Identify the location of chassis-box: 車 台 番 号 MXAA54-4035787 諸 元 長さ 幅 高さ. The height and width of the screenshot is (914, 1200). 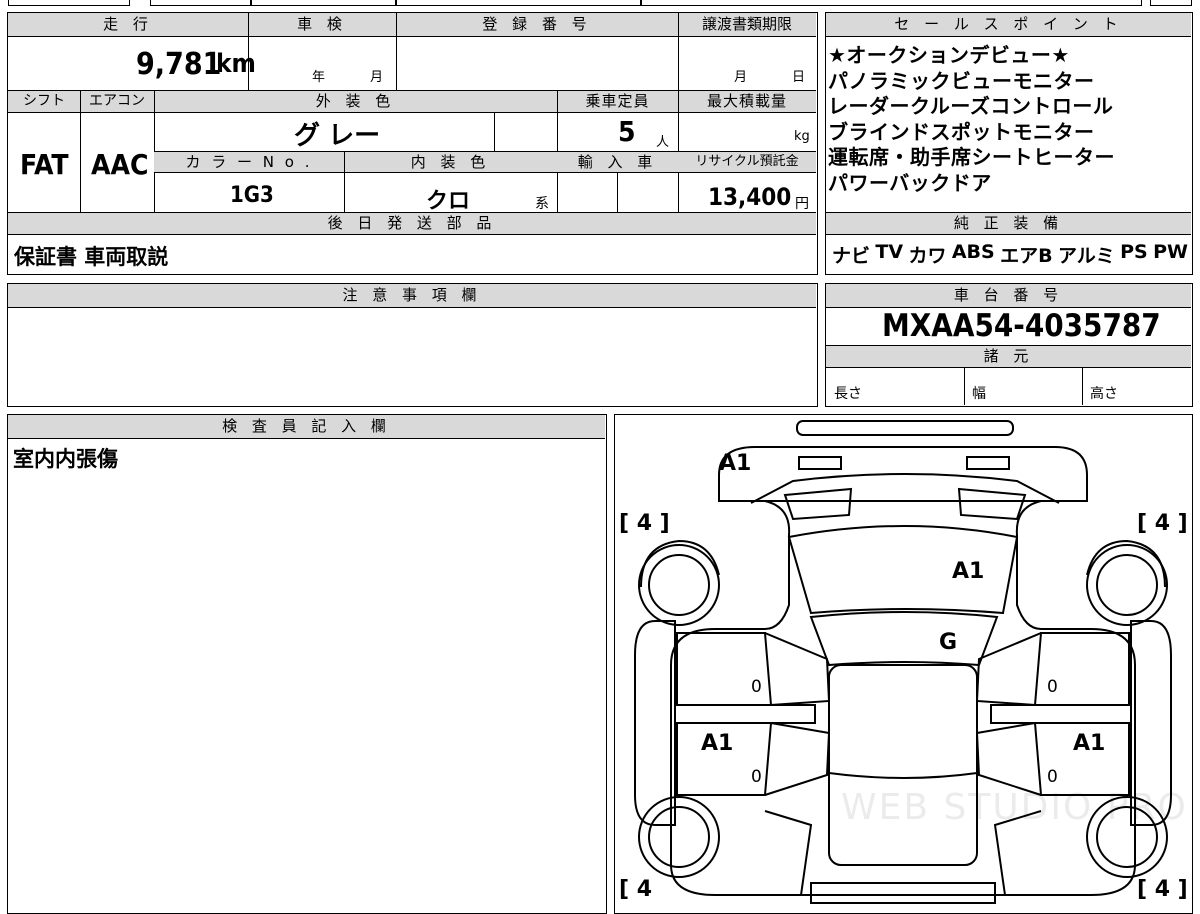
(1009, 345).